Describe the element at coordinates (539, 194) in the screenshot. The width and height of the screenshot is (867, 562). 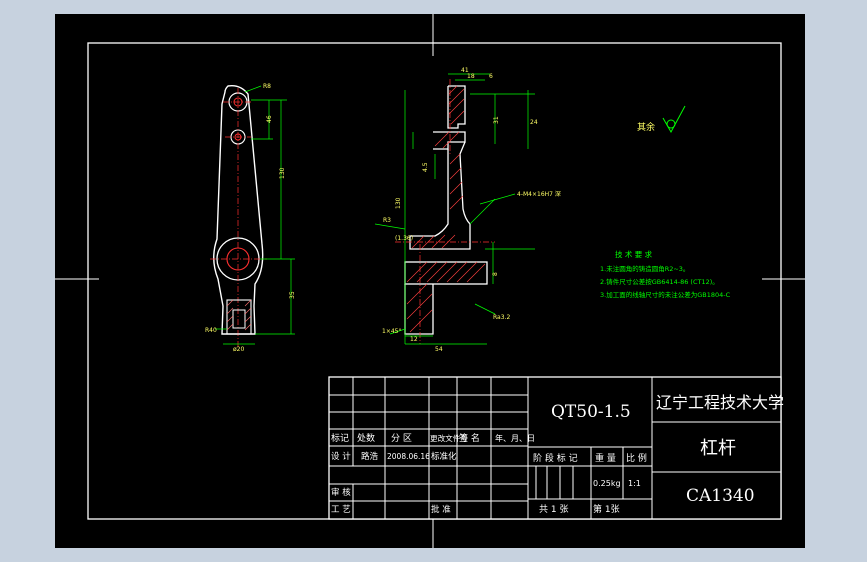
I see `svg-text: 4-M4×16H7 深` at that location.